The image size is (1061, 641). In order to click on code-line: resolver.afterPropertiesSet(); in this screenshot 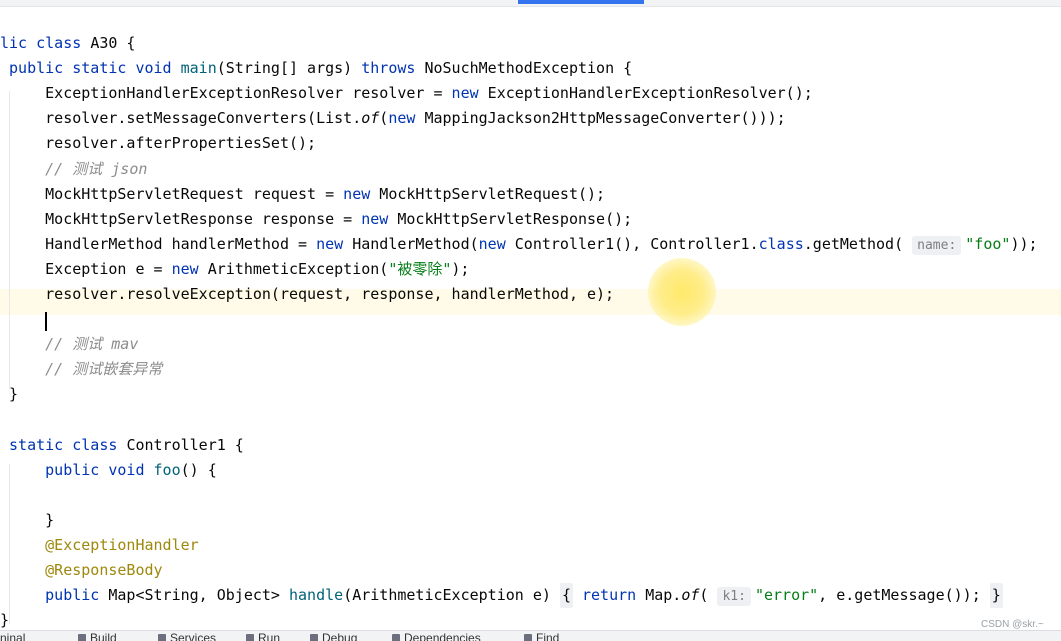, I will do `click(158, 143)`.